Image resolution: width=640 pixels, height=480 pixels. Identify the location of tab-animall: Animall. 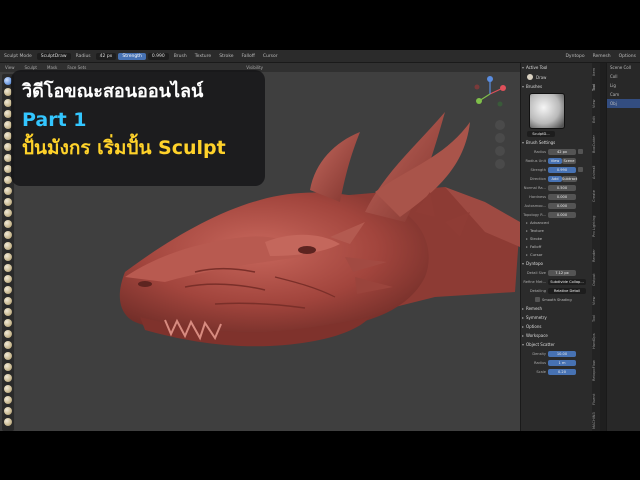
(596, 172).